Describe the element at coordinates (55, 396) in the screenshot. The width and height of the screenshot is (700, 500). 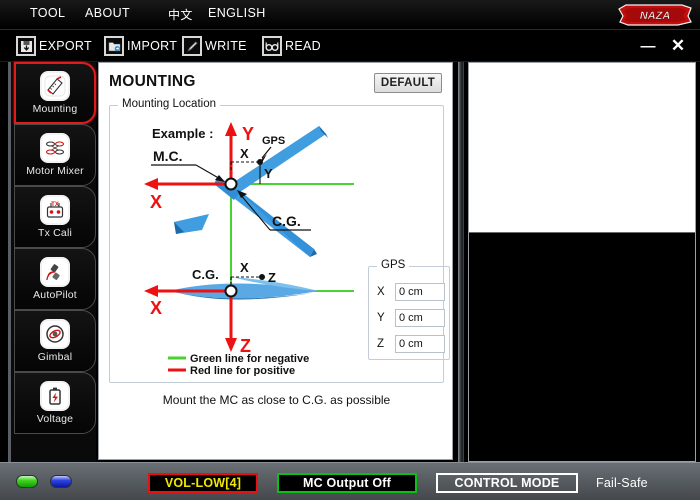
I see `voltage-icon` at that location.